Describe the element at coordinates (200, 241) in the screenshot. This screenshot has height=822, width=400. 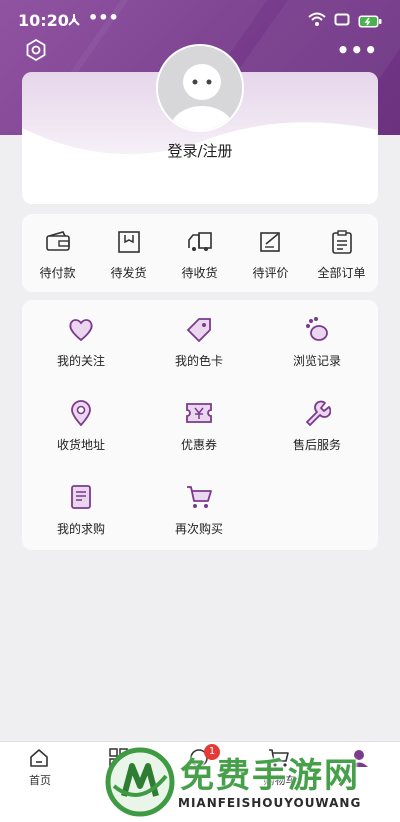
I see `truck-icon` at that location.